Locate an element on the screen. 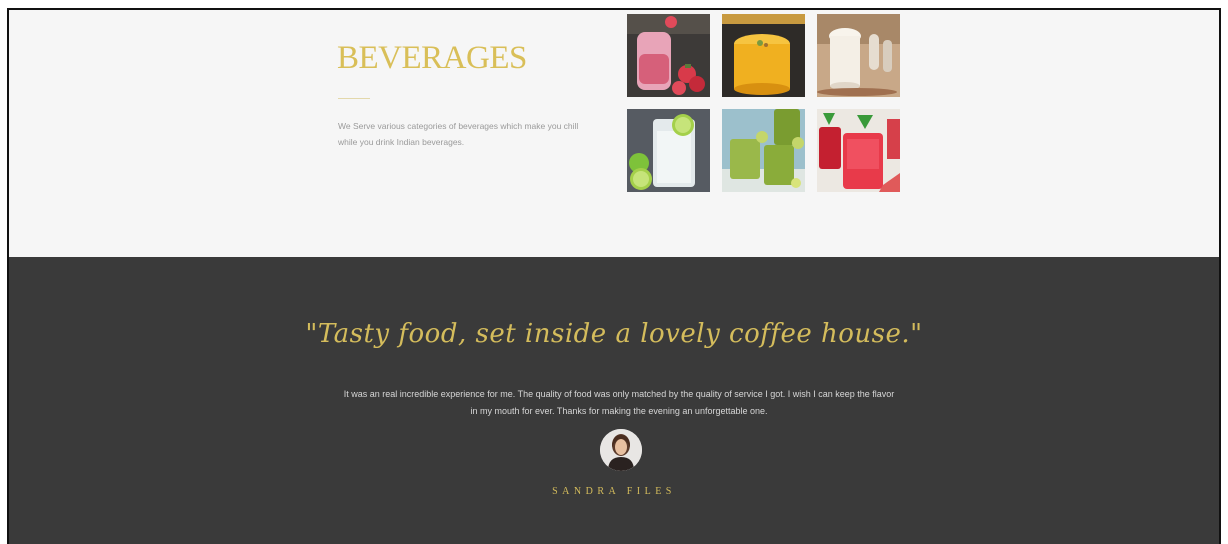 The image size is (1228, 544). mango-lassi-image is located at coordinates (763, 55).